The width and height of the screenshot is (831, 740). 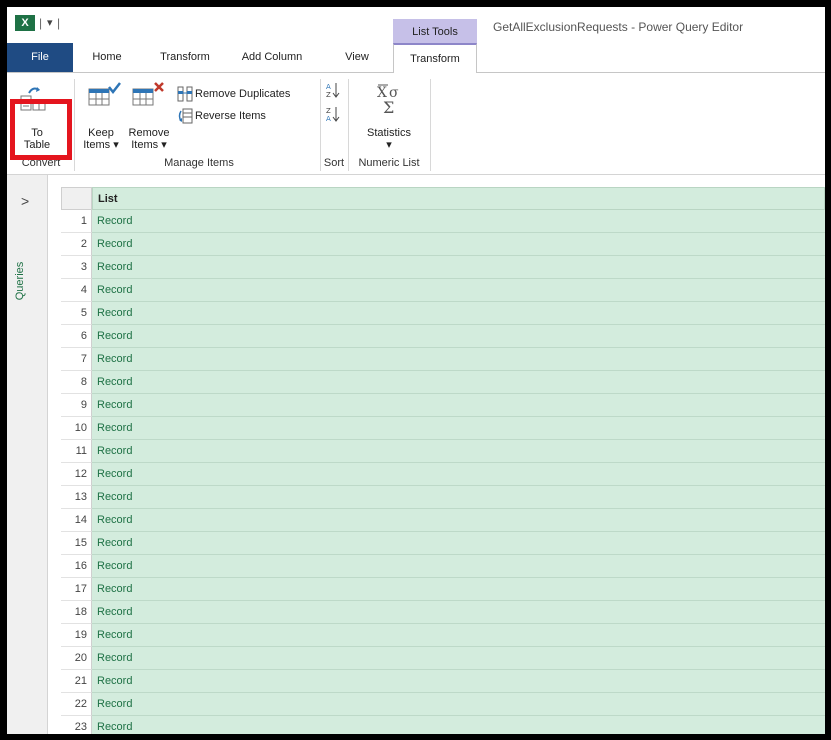 What do you see at coordinates (76, 635) in the screenshot?
I see `row-number: 19` at bounding box center [76, 635].